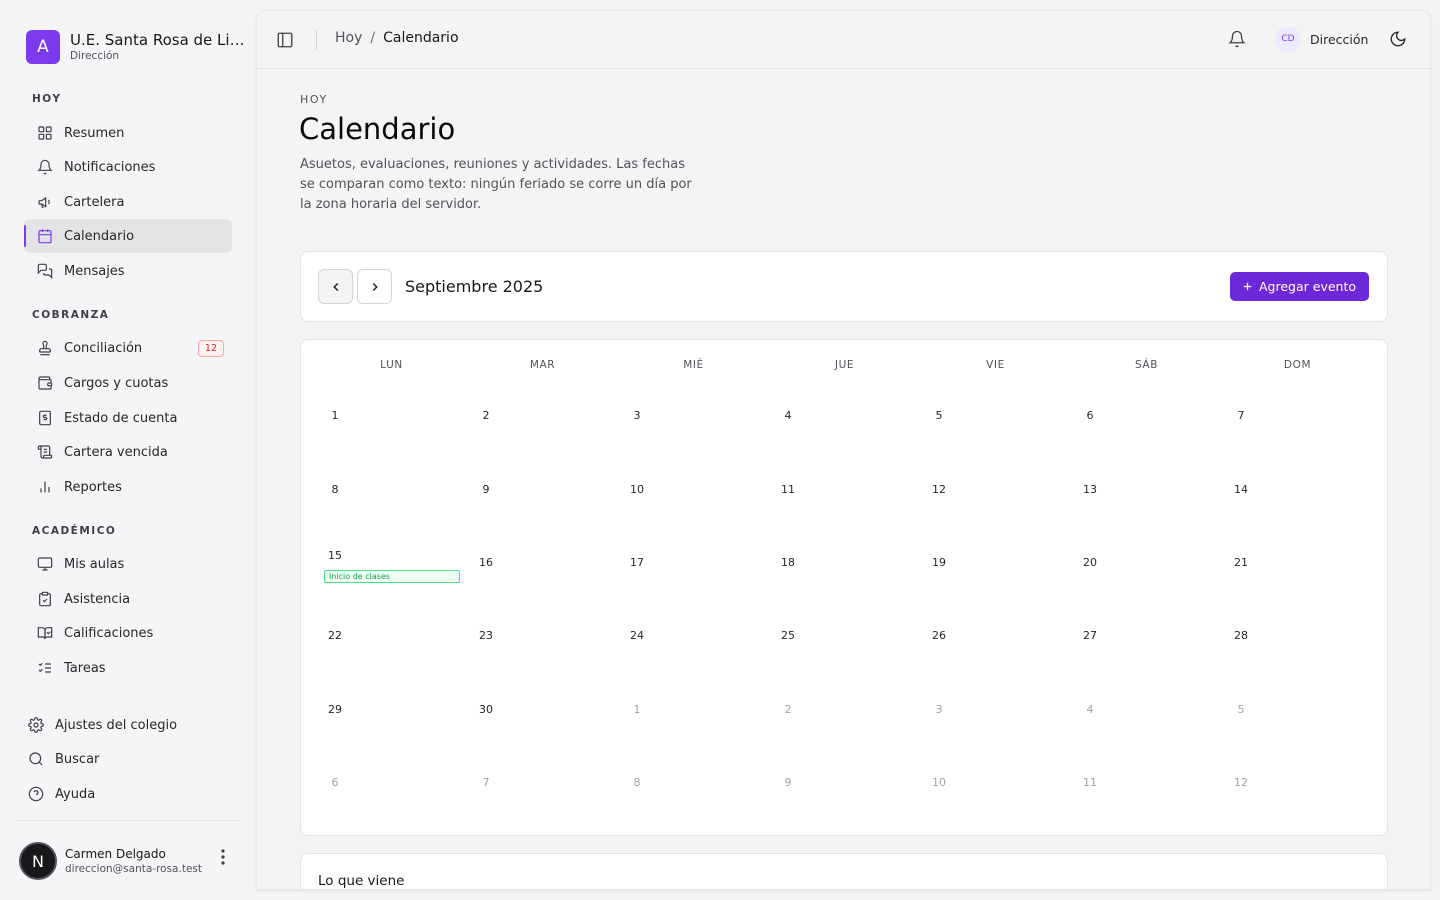  What do you see at coordinates (486, 635) in the screenshot?
I see `calendar-day: 23` at bounding box center [486, 635].